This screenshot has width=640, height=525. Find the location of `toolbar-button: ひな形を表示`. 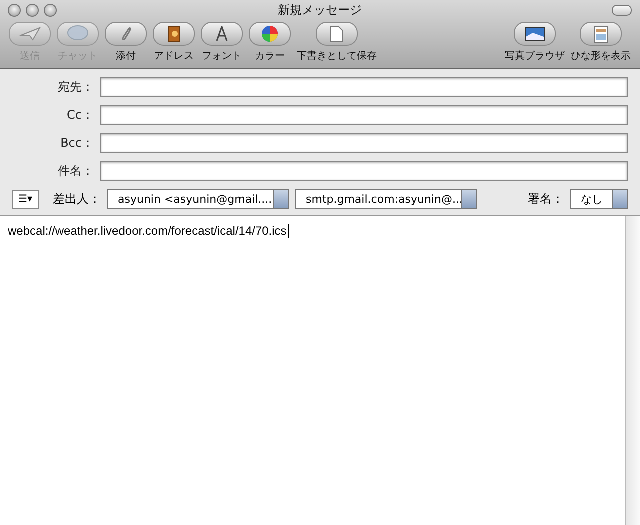

toolbar-button: ひな形を表示 is located at coordinates (601, 42).